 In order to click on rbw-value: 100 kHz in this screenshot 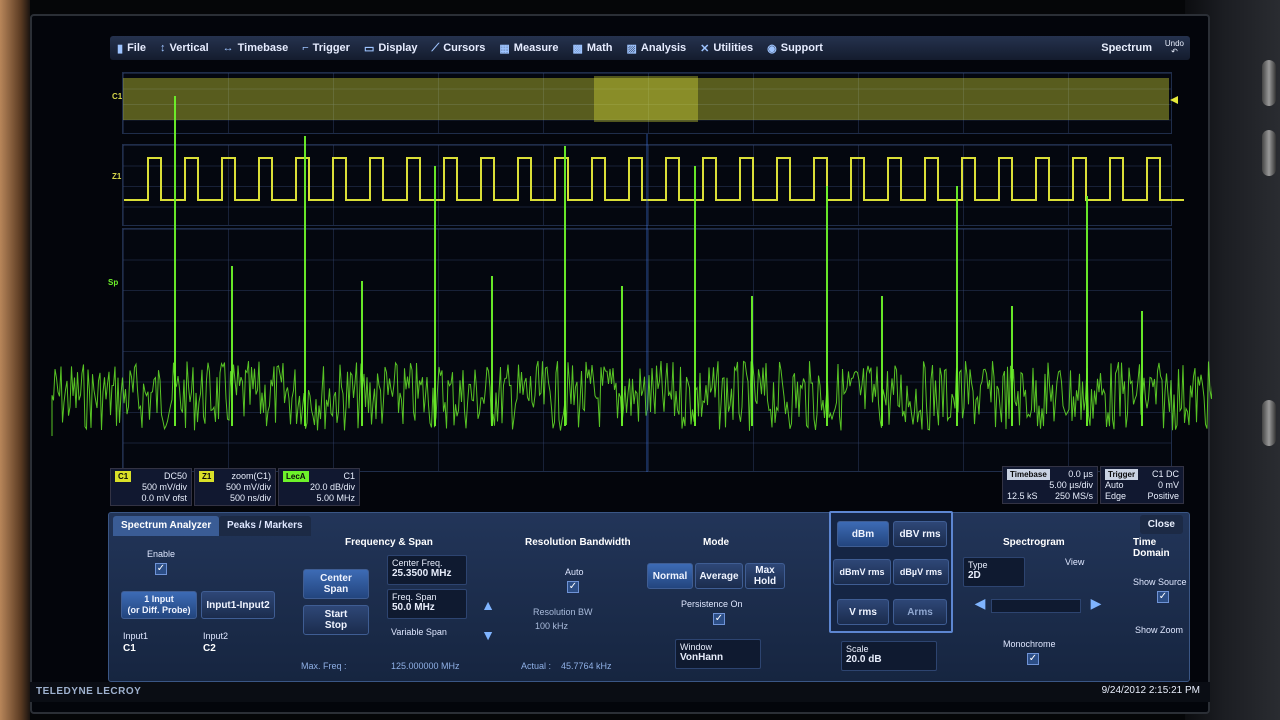, I will do `click(551, 626)`.